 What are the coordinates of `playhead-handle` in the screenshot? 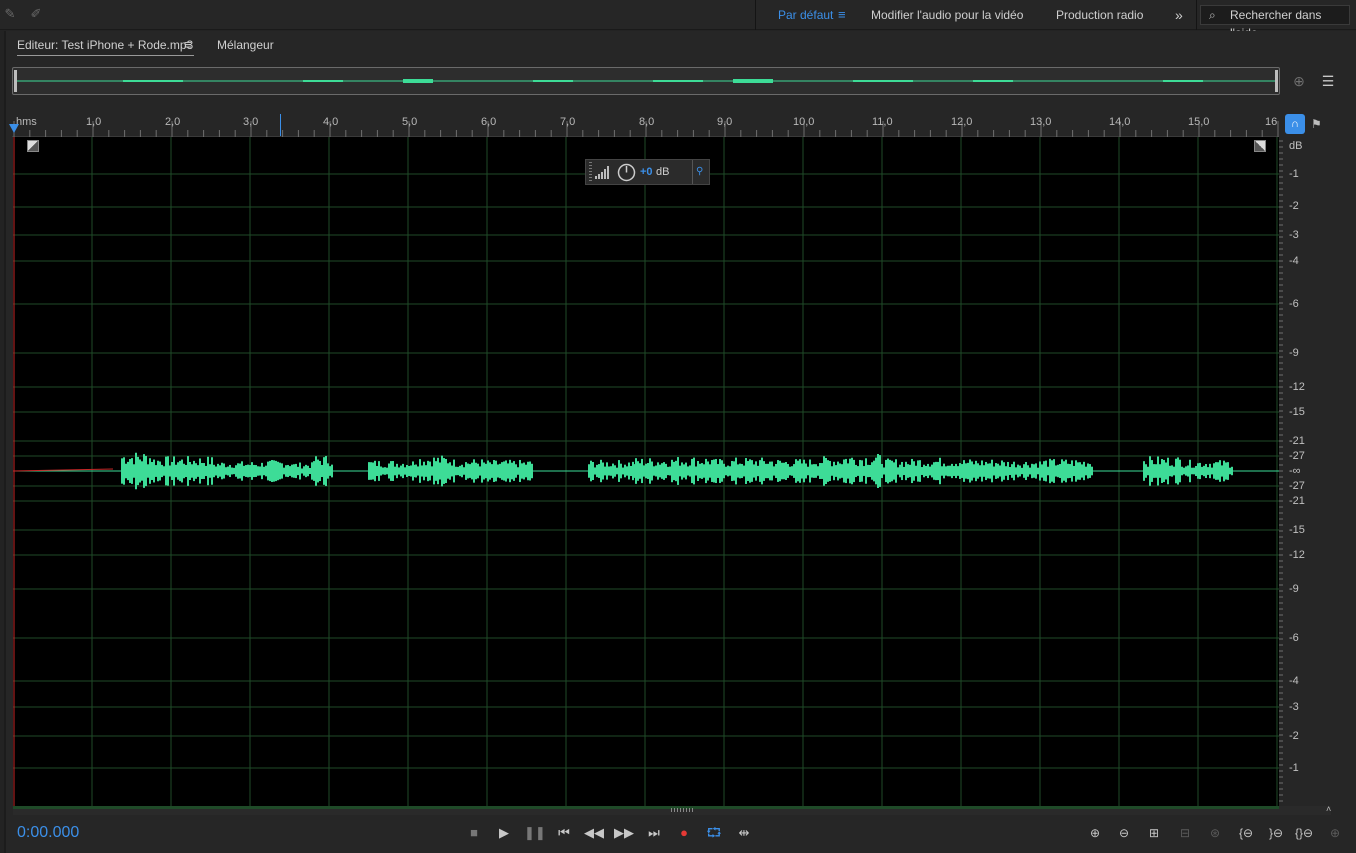 It's located at (14, 128).